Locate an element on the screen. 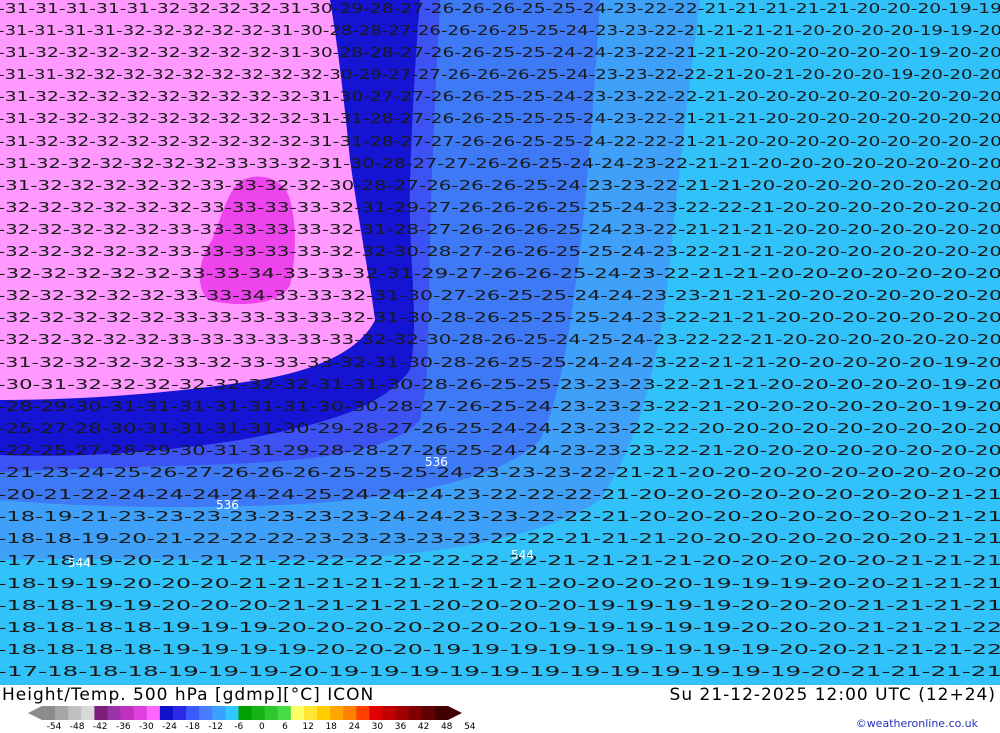  credit-link: ©weatheronline.co.uk is located at coordinates (917, 723).